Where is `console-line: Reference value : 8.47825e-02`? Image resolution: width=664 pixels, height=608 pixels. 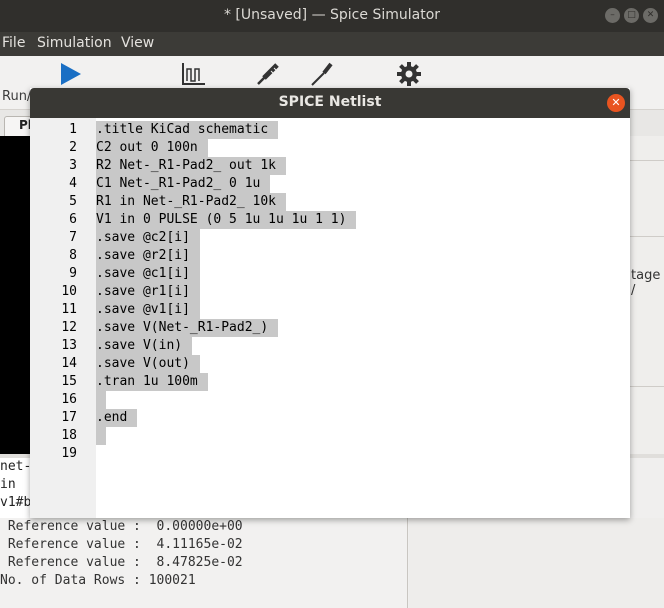 console-line: Reference value : 8.47825e-02 is located at coordinates (121, 562).